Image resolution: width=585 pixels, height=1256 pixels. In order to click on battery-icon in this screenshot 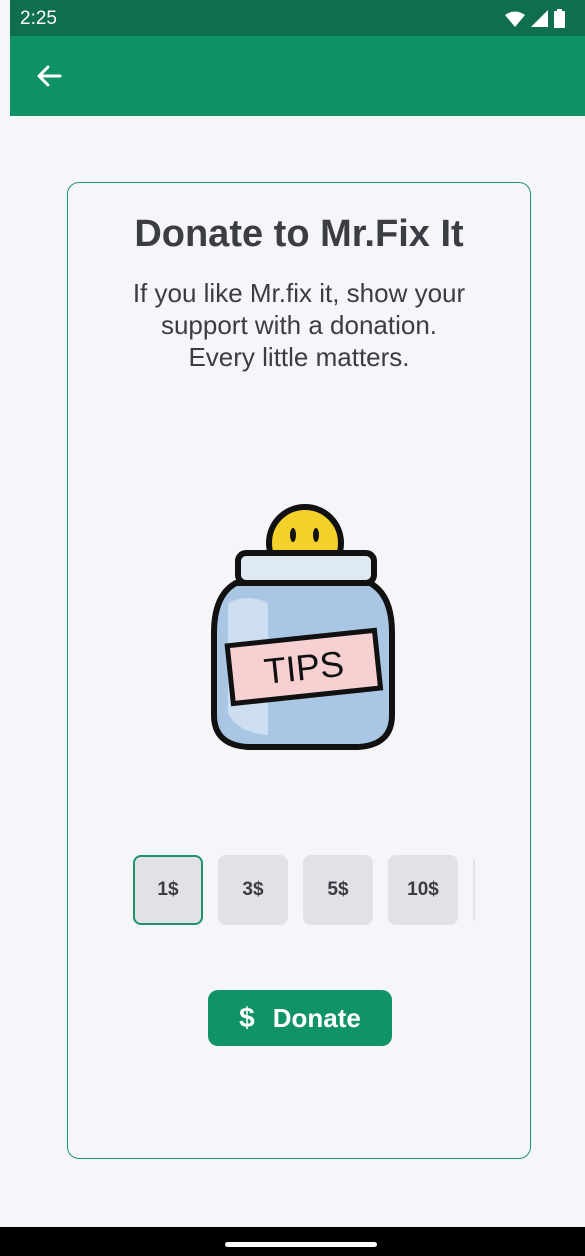, I will do `click(559, 18)`.